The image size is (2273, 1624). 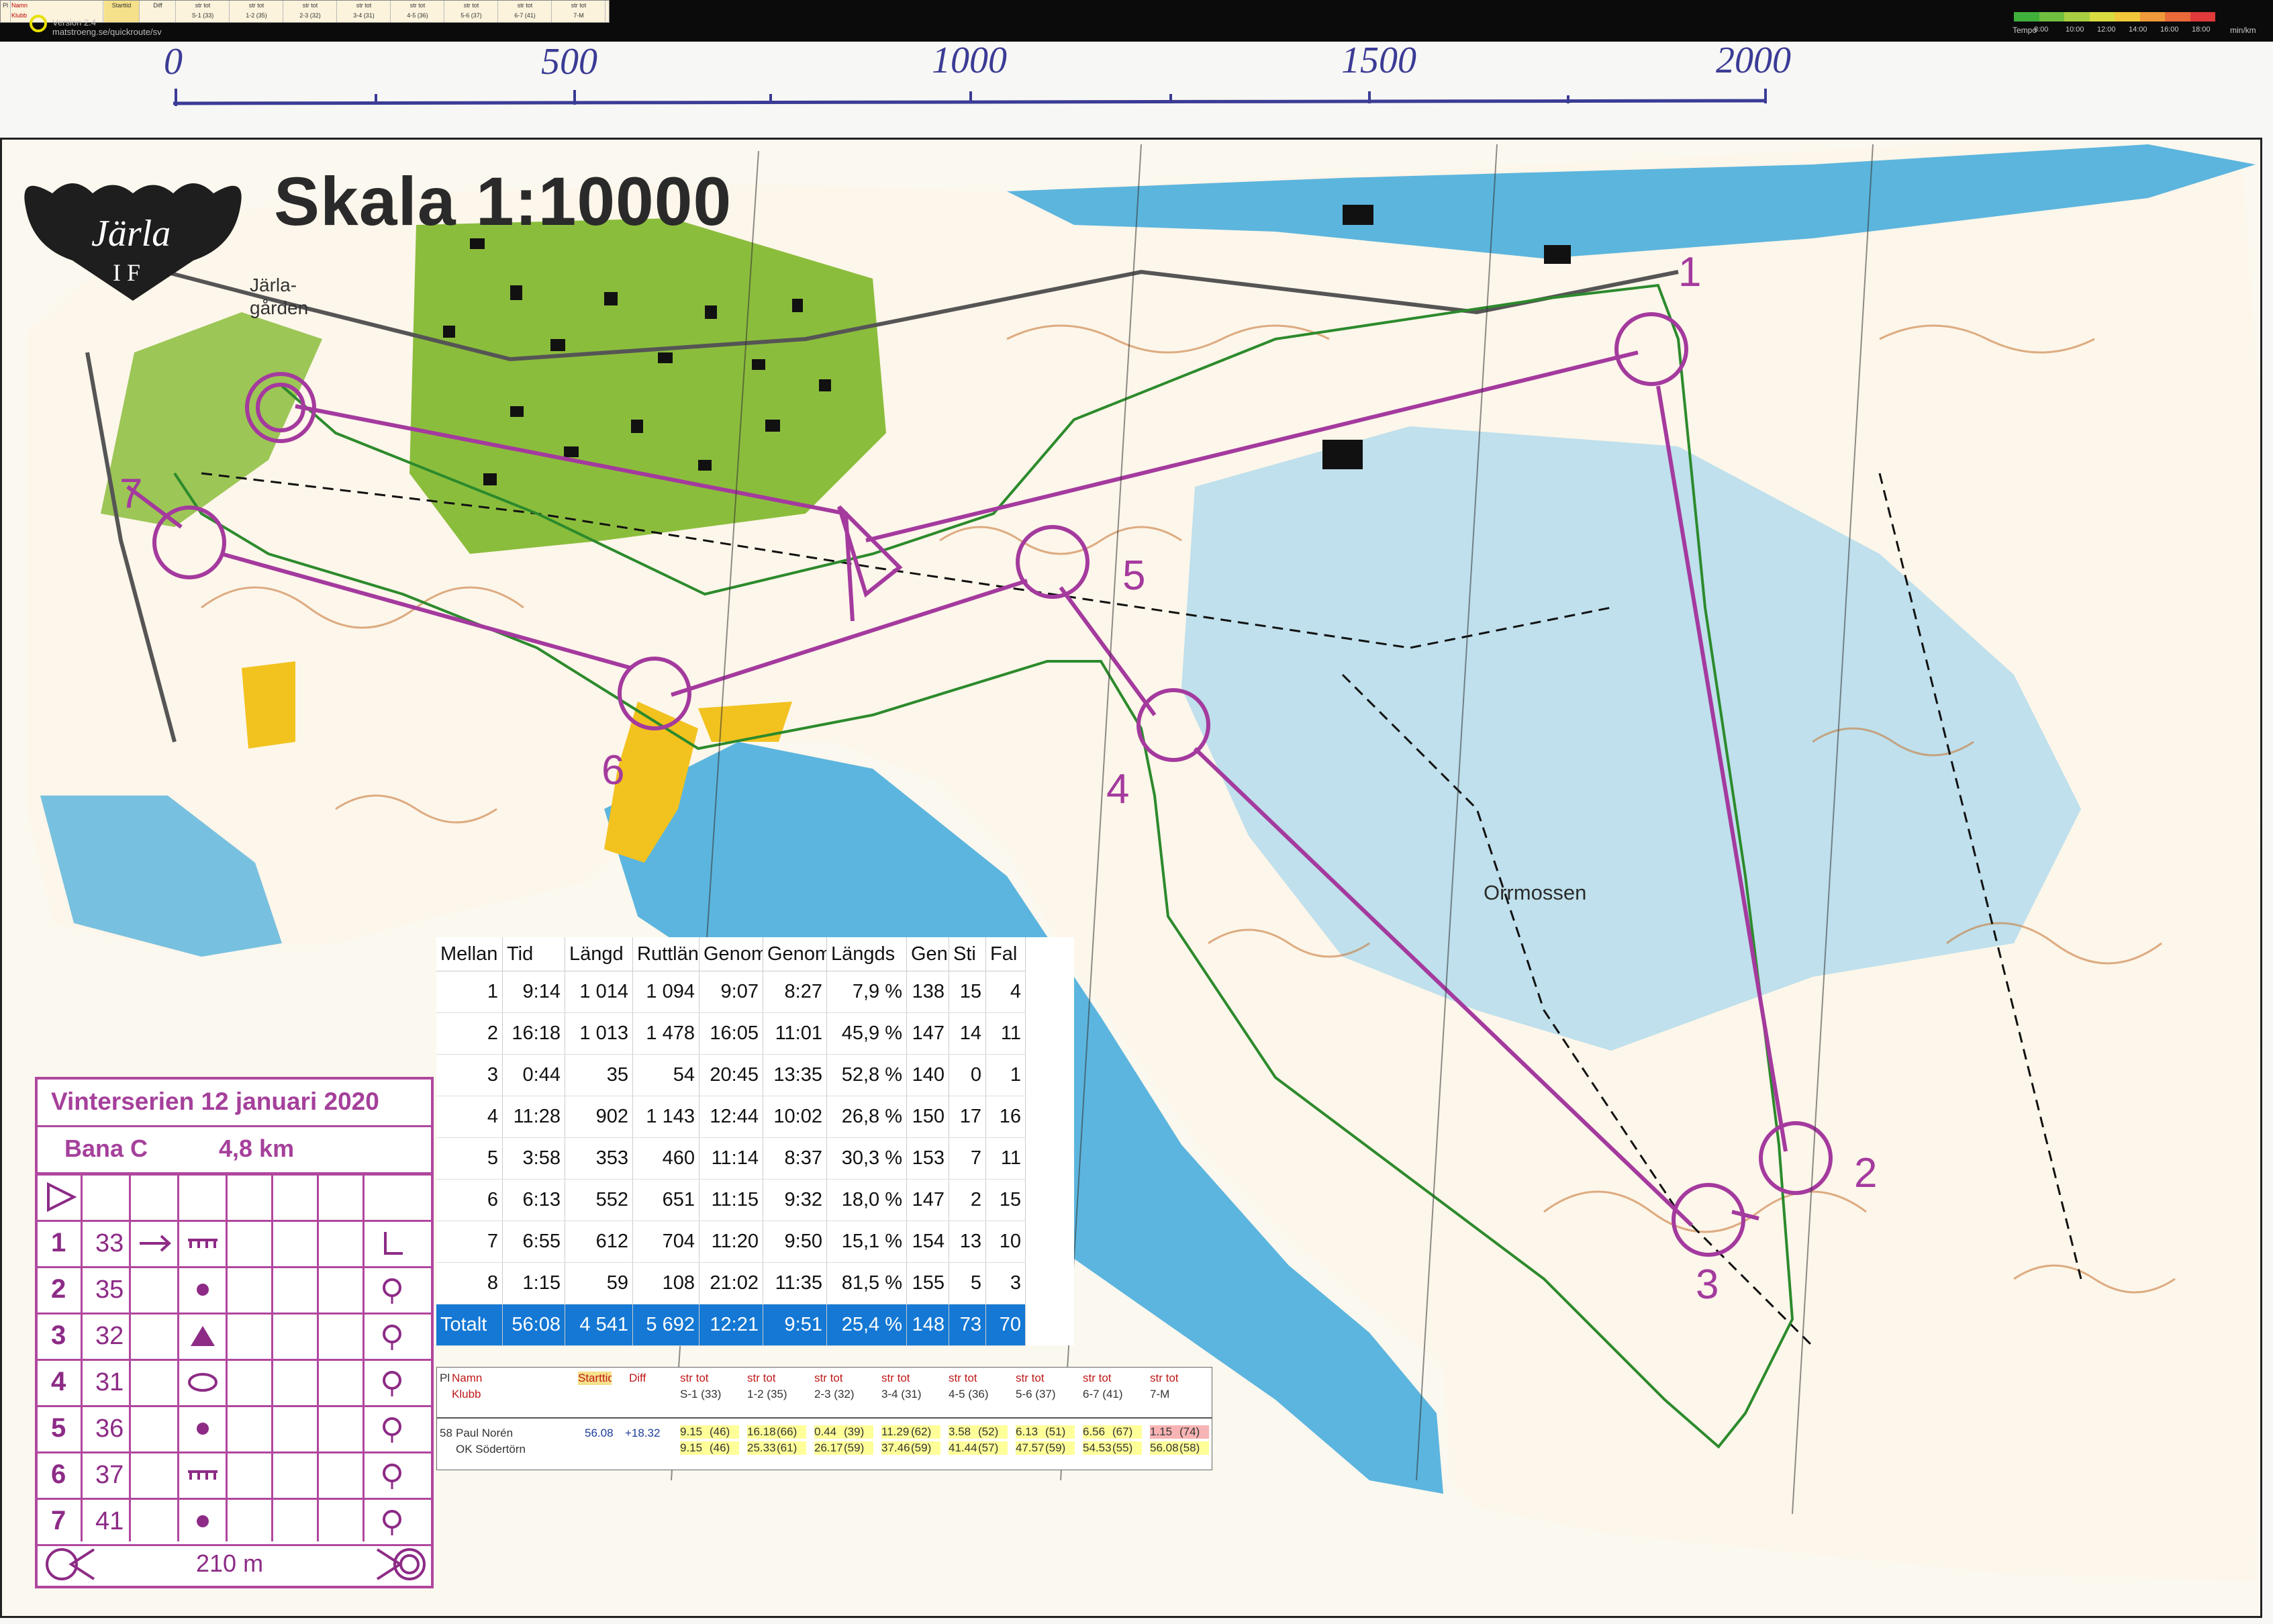 I want to click on split-cell: 651, so click(x=665, y=1200).